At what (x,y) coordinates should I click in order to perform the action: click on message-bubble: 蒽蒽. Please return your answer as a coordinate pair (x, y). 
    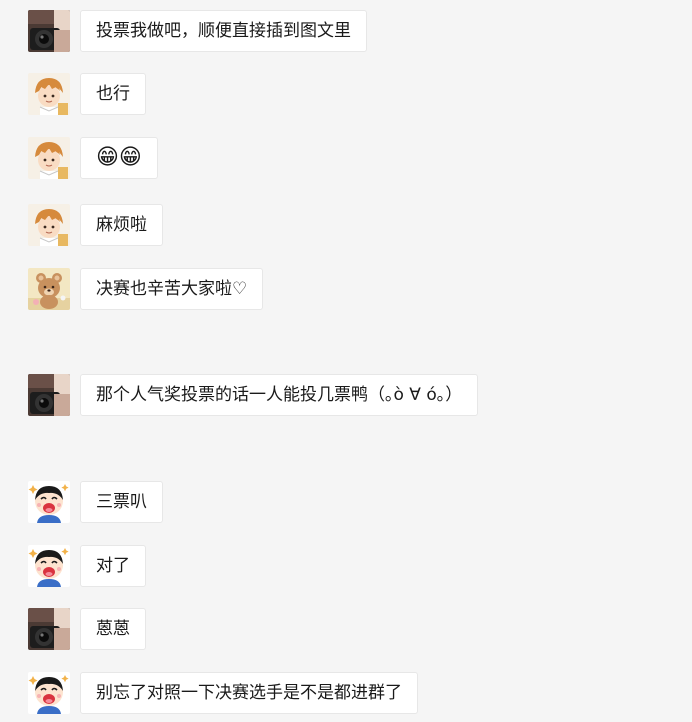
    Looking at the image, I should click on (113, 629).